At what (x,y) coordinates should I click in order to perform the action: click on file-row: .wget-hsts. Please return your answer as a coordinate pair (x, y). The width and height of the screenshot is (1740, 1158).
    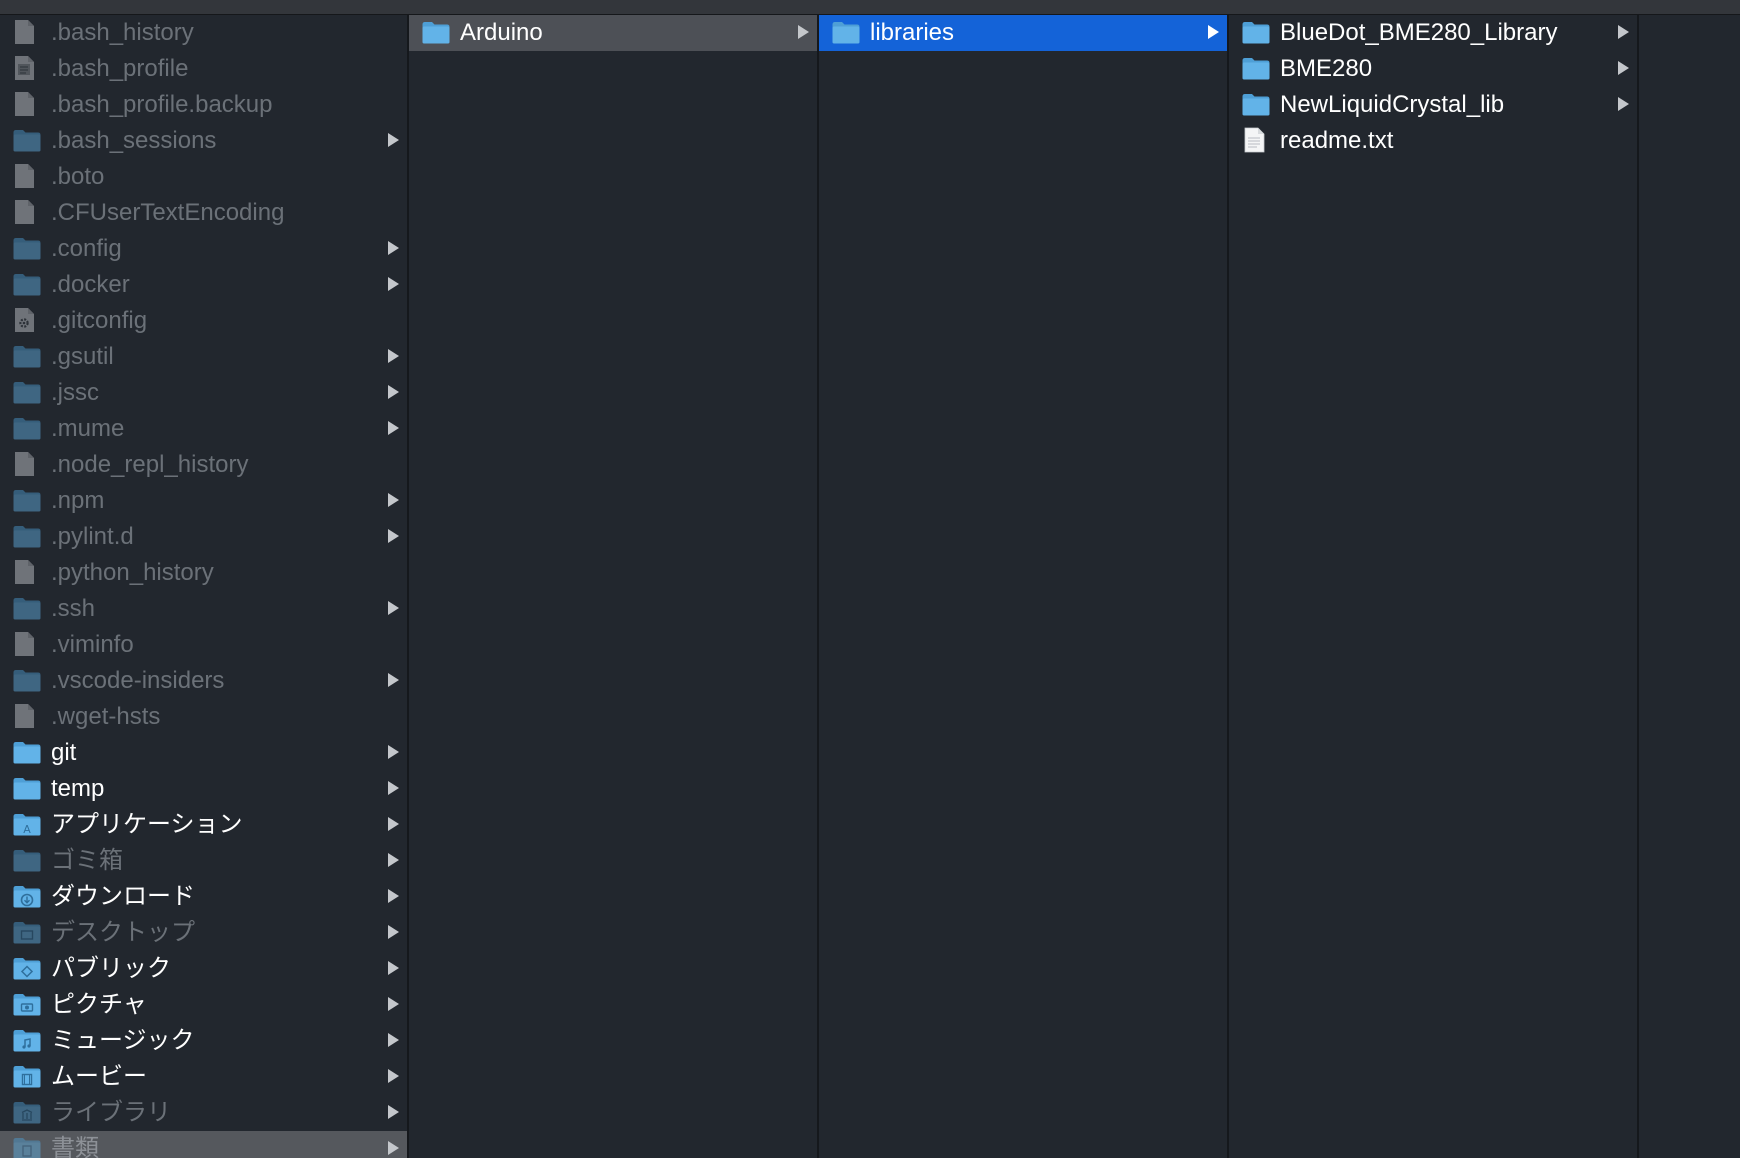
    Looking at the image, I should click on (203, 717).